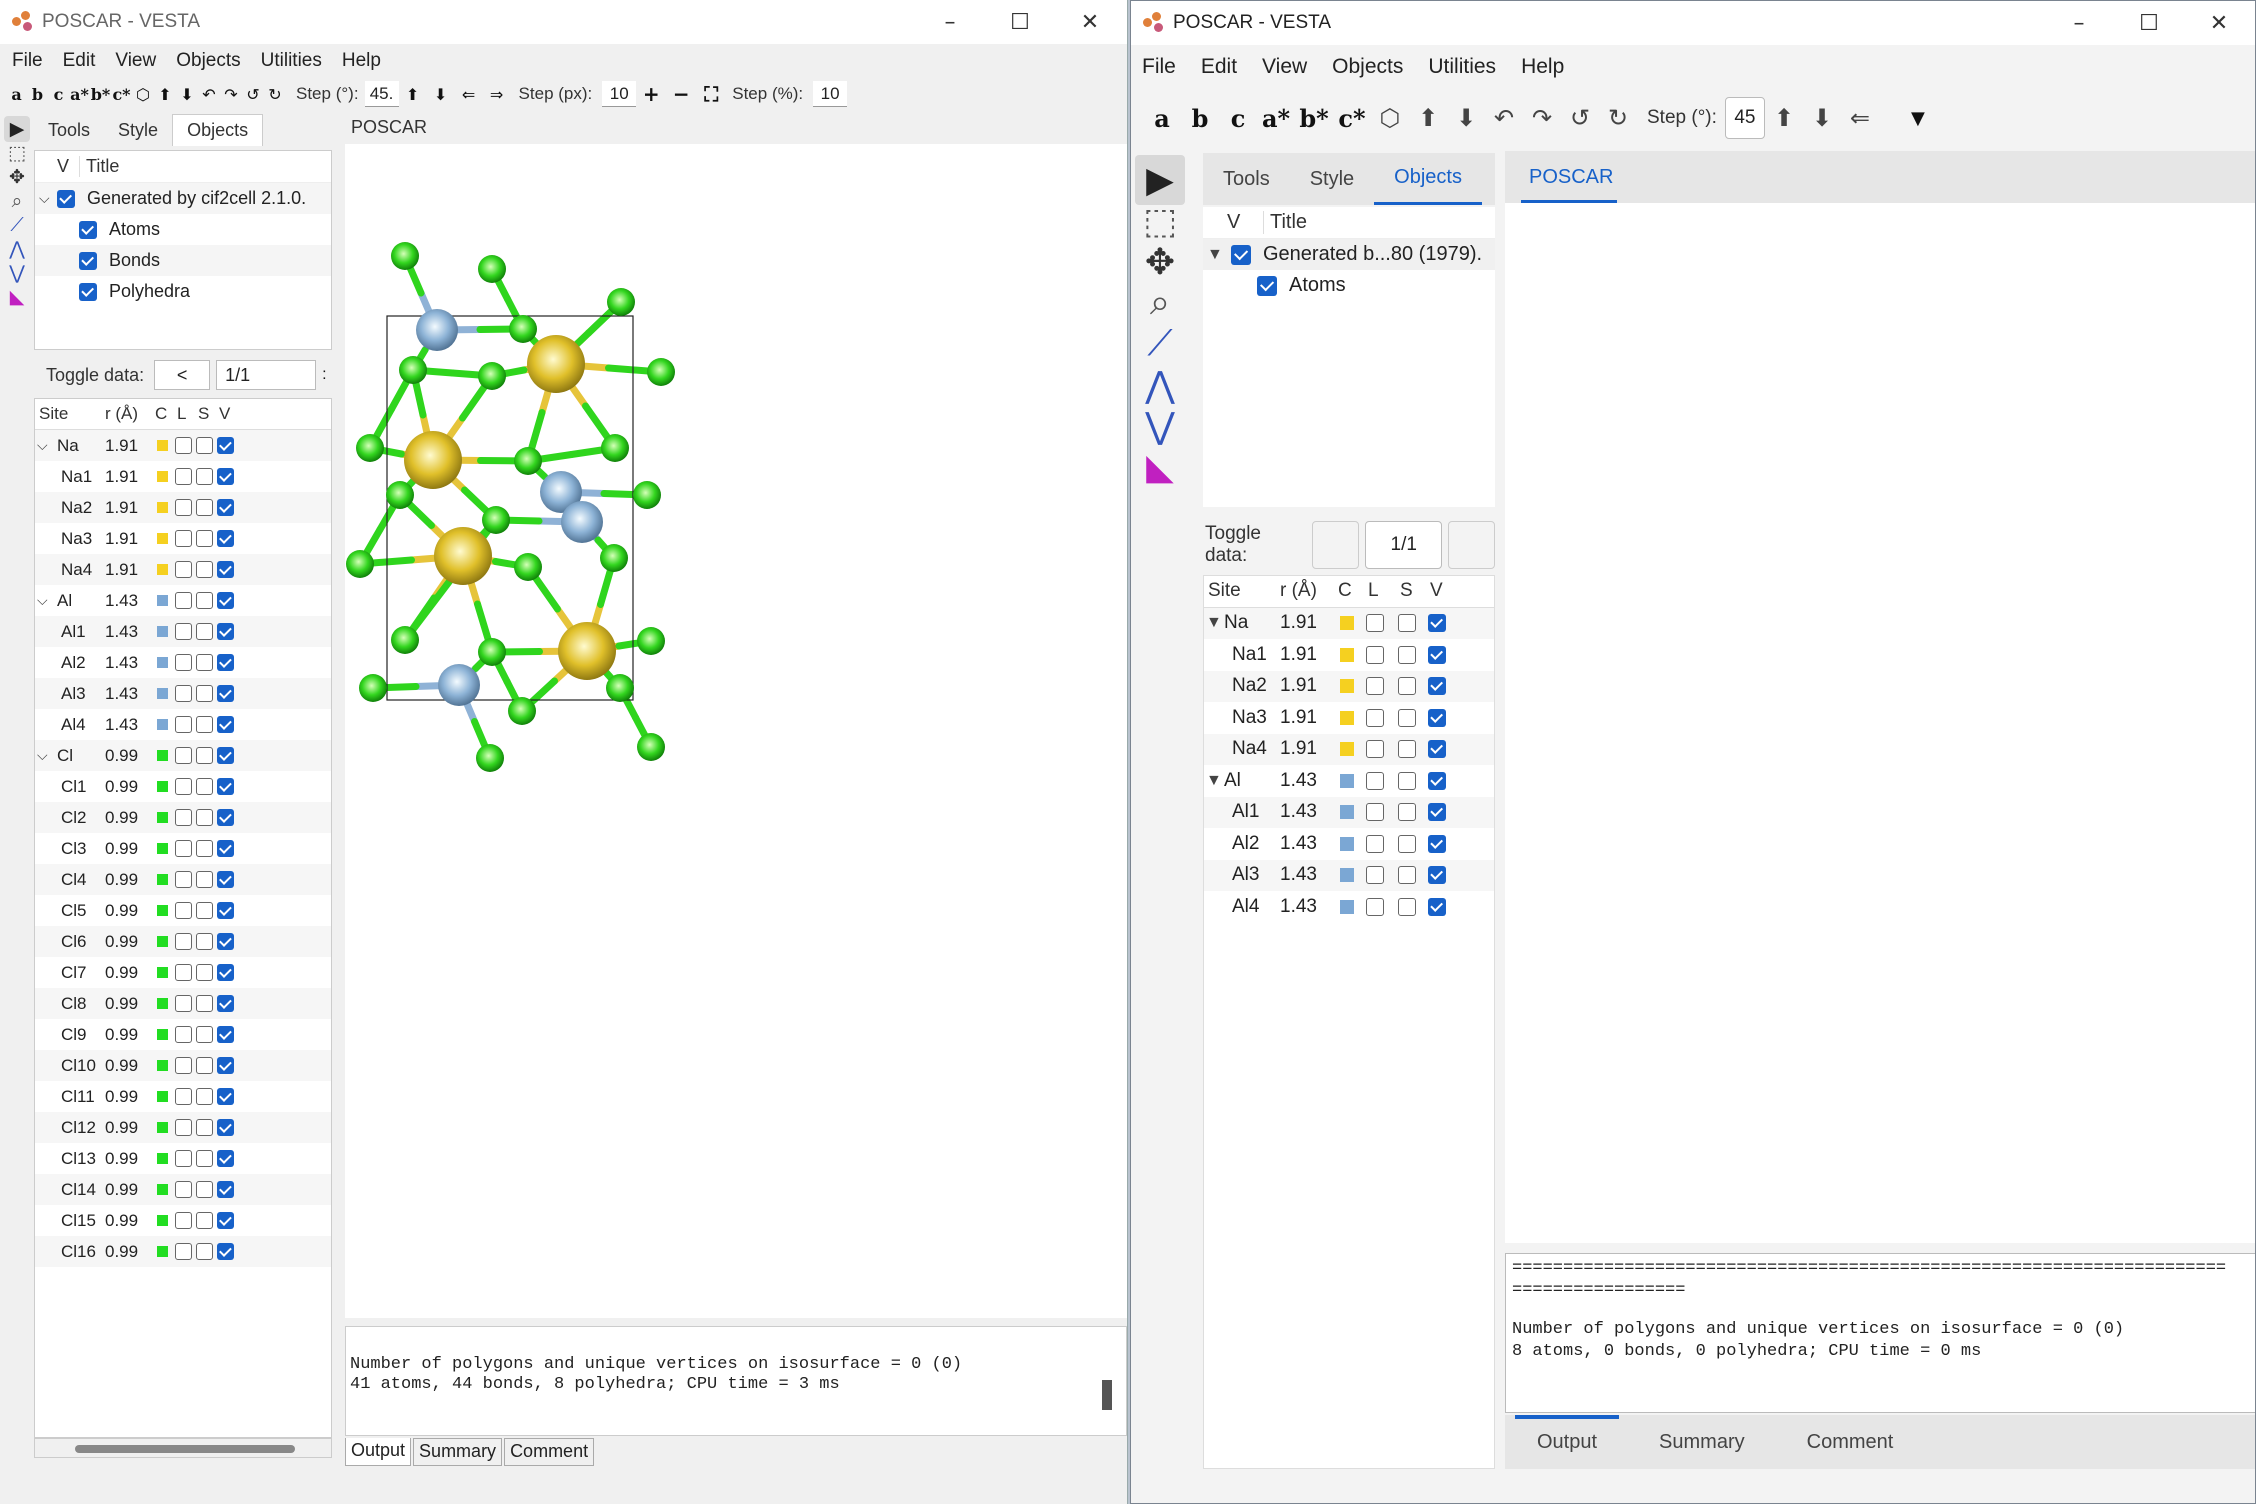 The image size is (2256, 1504). I want to click on site-row-cl3: Cl3 0.99, so click(183, 848).